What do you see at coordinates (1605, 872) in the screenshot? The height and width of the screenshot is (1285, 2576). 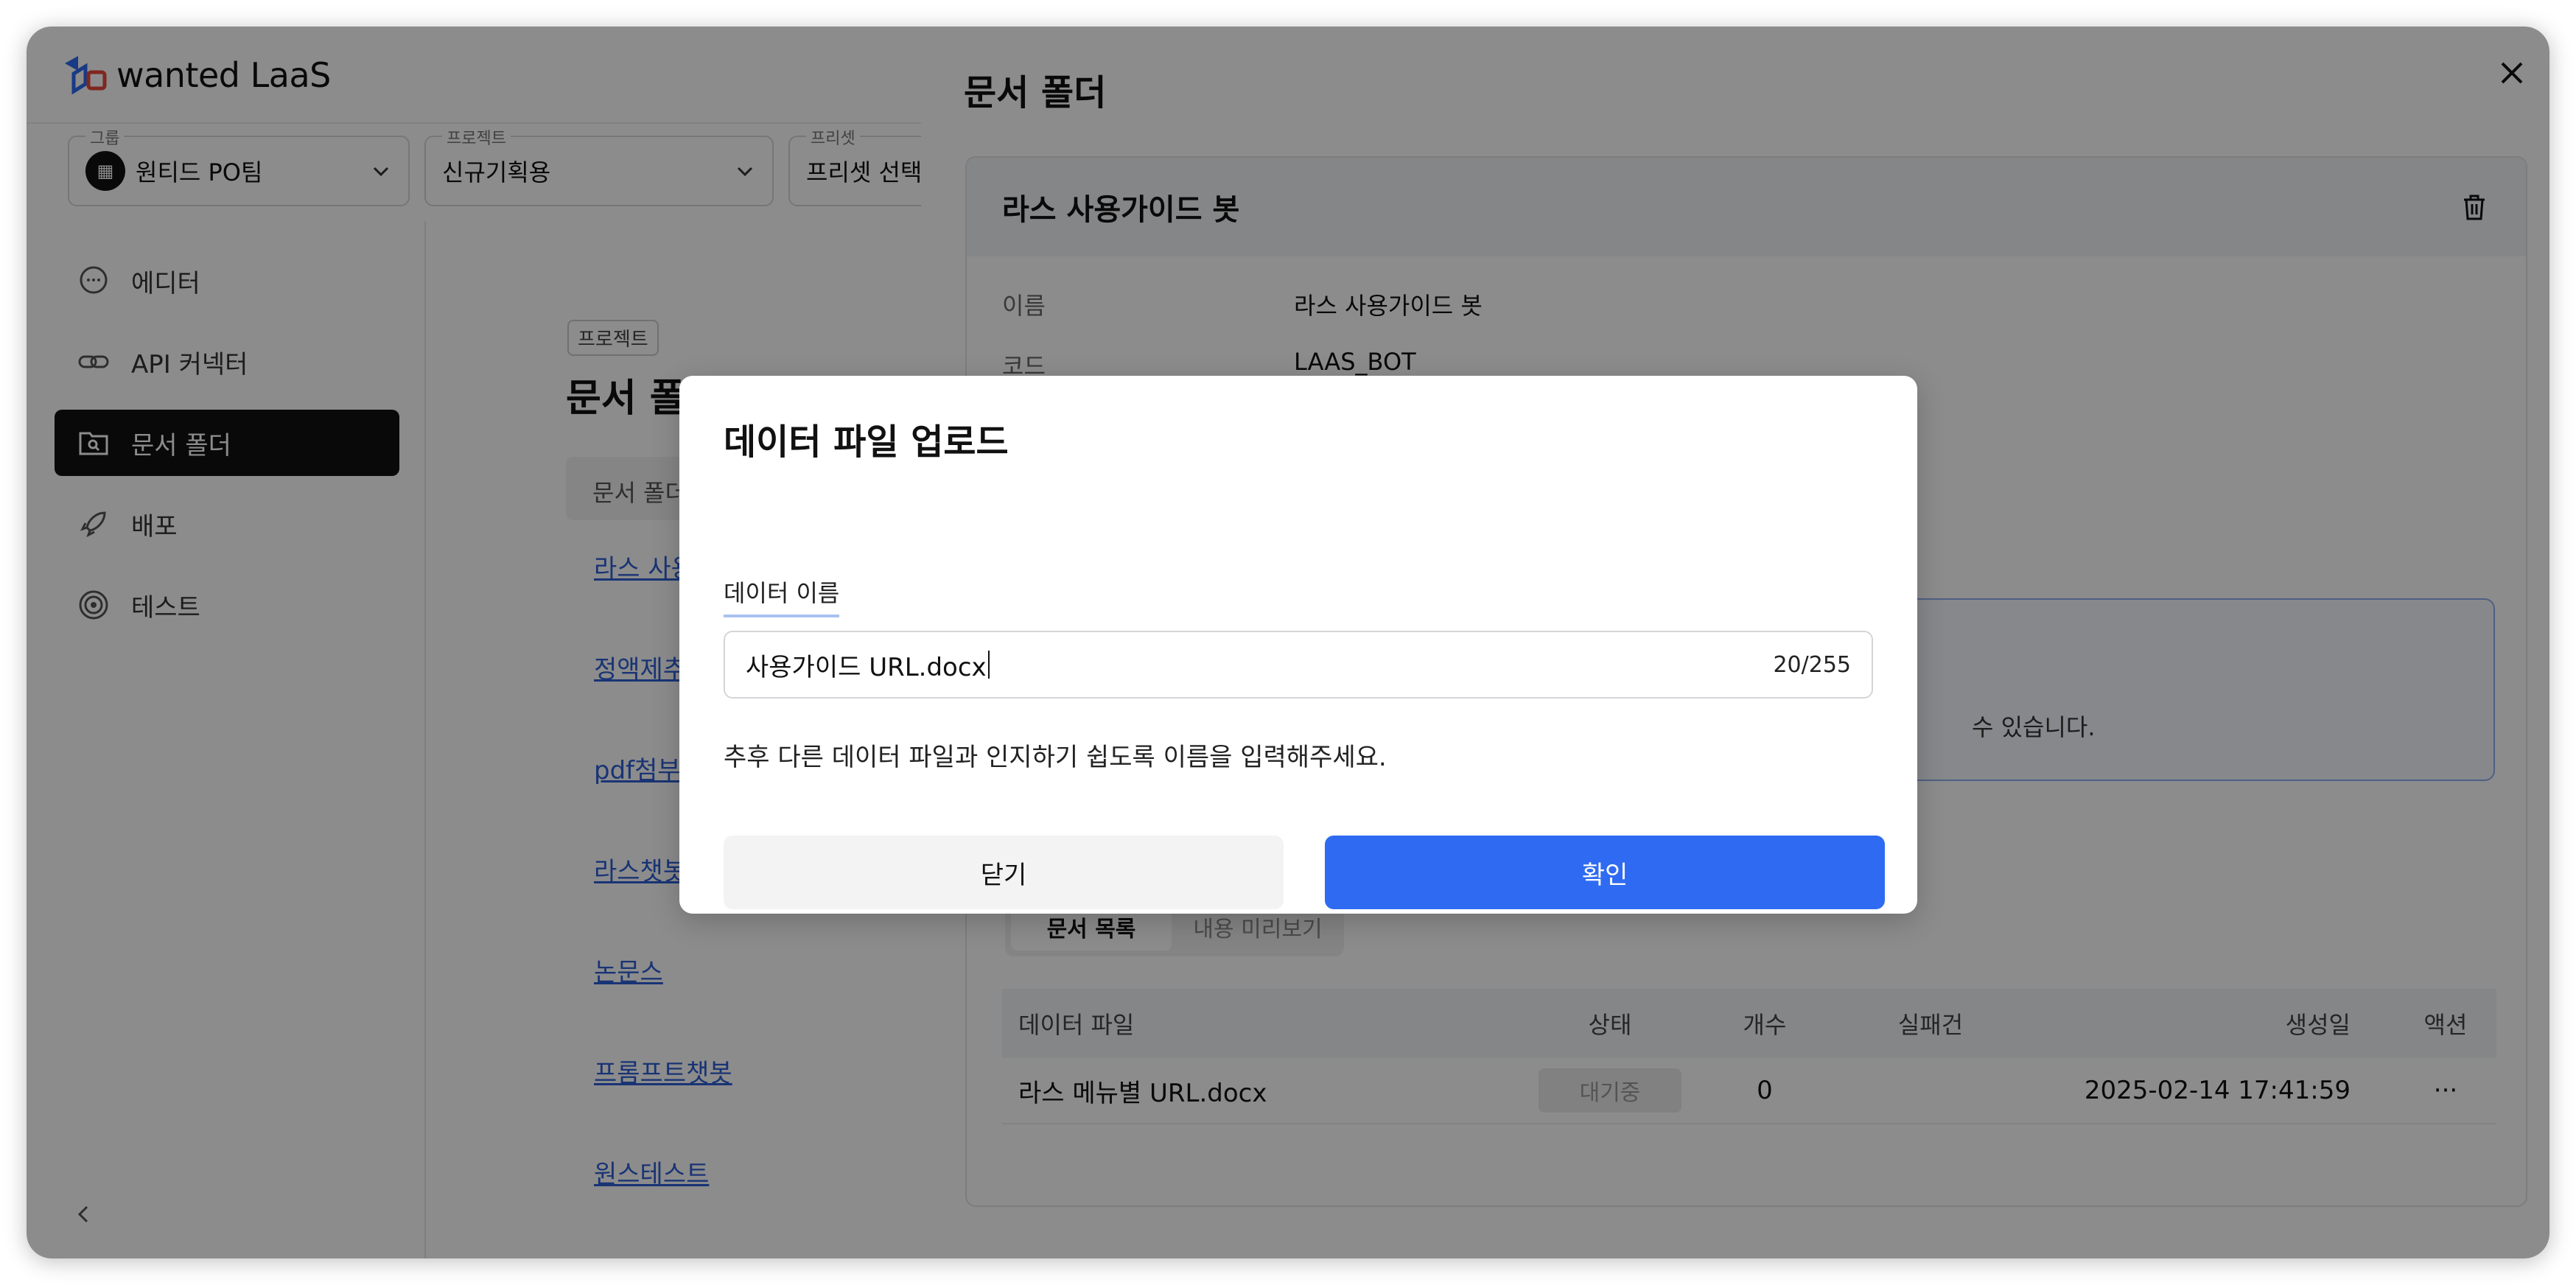 I see `confirm-button: 확인` at bounding box center [1605, 872].